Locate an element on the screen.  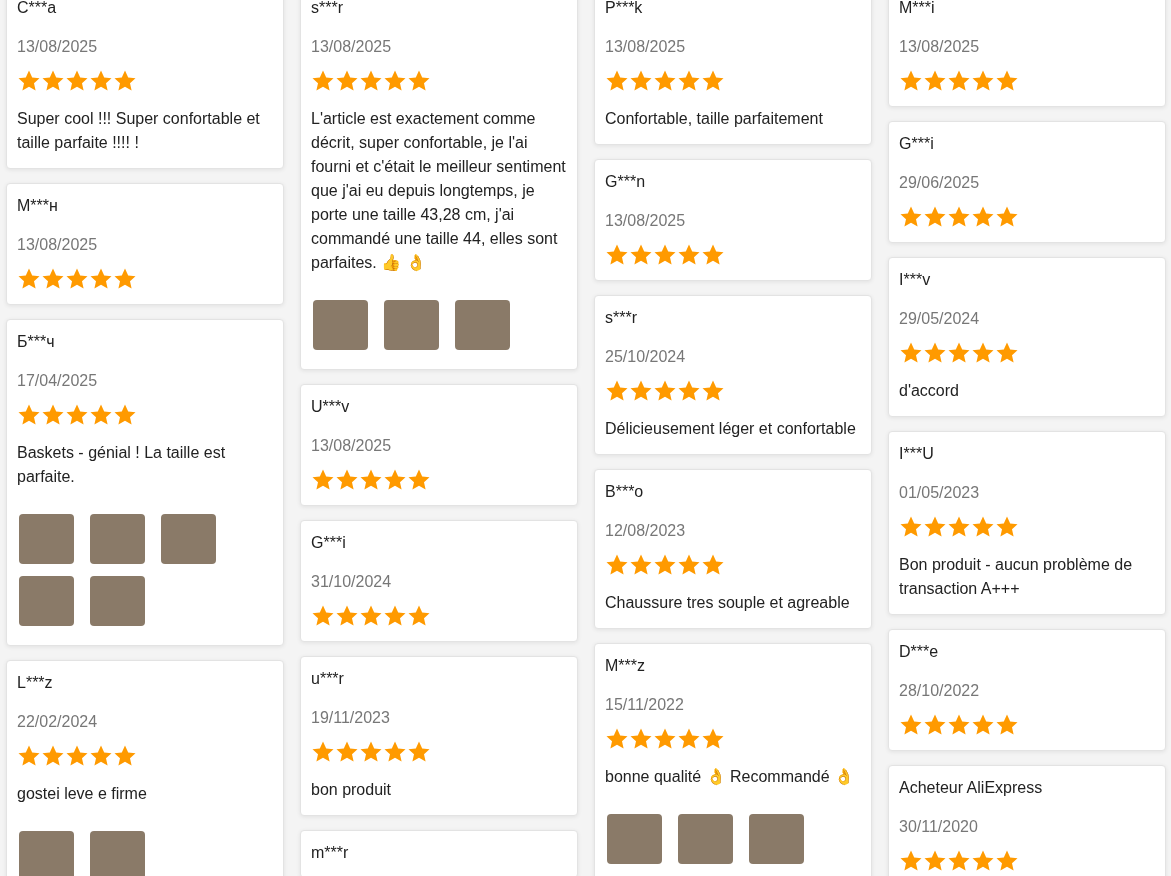
review-text: L'article est exactement comme décrit, super confortable, je l'ai fourni et c'était le meilleur sentiment que j'ai eu depuis longtemps, je porte une taille 43,28 cm, j'ai commandé une taille 44, elles sont parfaites. 👍 👌 is located at coordinates (439, 191).